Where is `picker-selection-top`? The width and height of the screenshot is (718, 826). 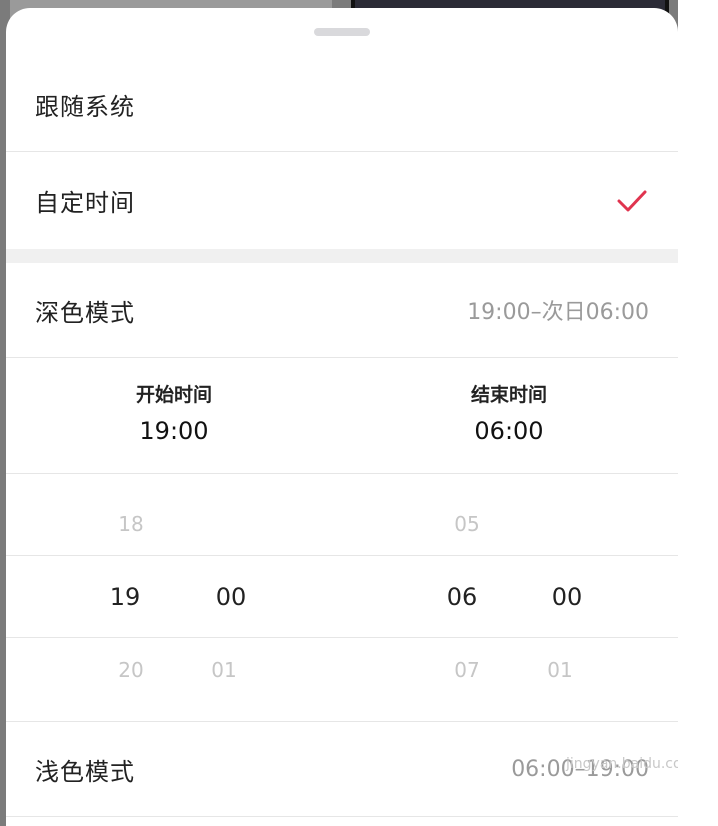
picker-selection-top is located at coordinates (342, 555).